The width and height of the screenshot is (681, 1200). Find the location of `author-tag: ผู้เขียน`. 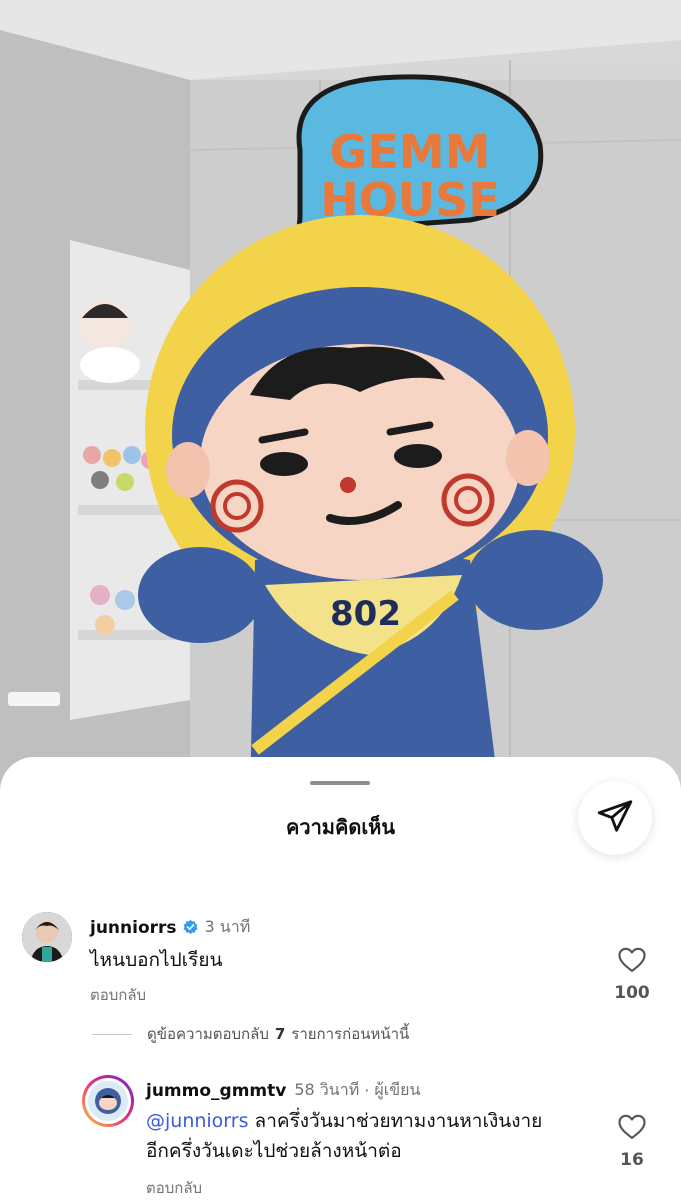

author-tag: ผู้เขียน is located at coordinates (397, 1089).